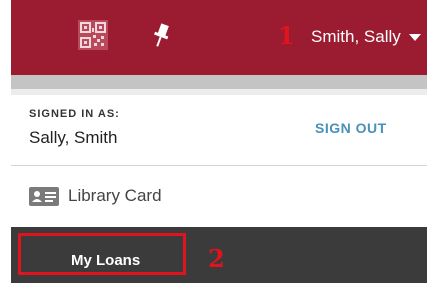 This screenshot has height=283, width=427. Describe the element at coordinates (356, 36) in the screenshot. I see `user-name: Smith, Sally` at that location.